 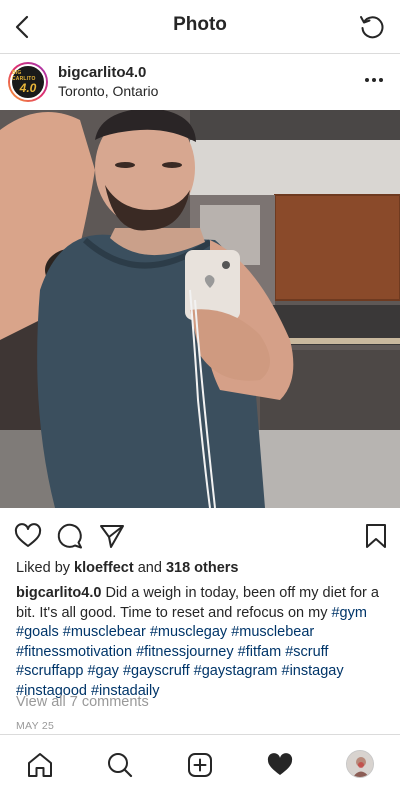 What do you see at coordinates (202, 568) in the screenshot?
I see `likes-others: 318 others` at bounding box center [202, 568].